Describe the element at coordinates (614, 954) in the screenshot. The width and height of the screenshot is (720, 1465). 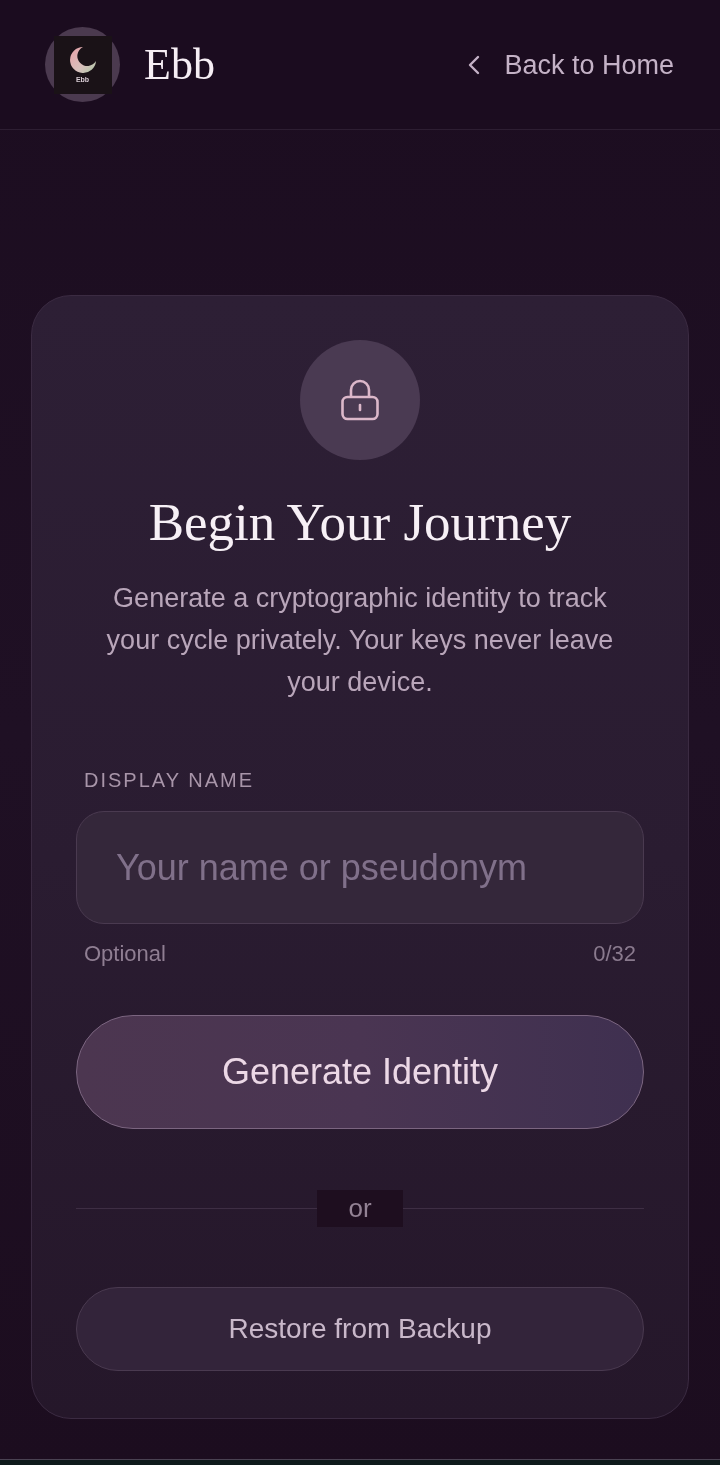
I see `character-counter: 0/32` at that location.